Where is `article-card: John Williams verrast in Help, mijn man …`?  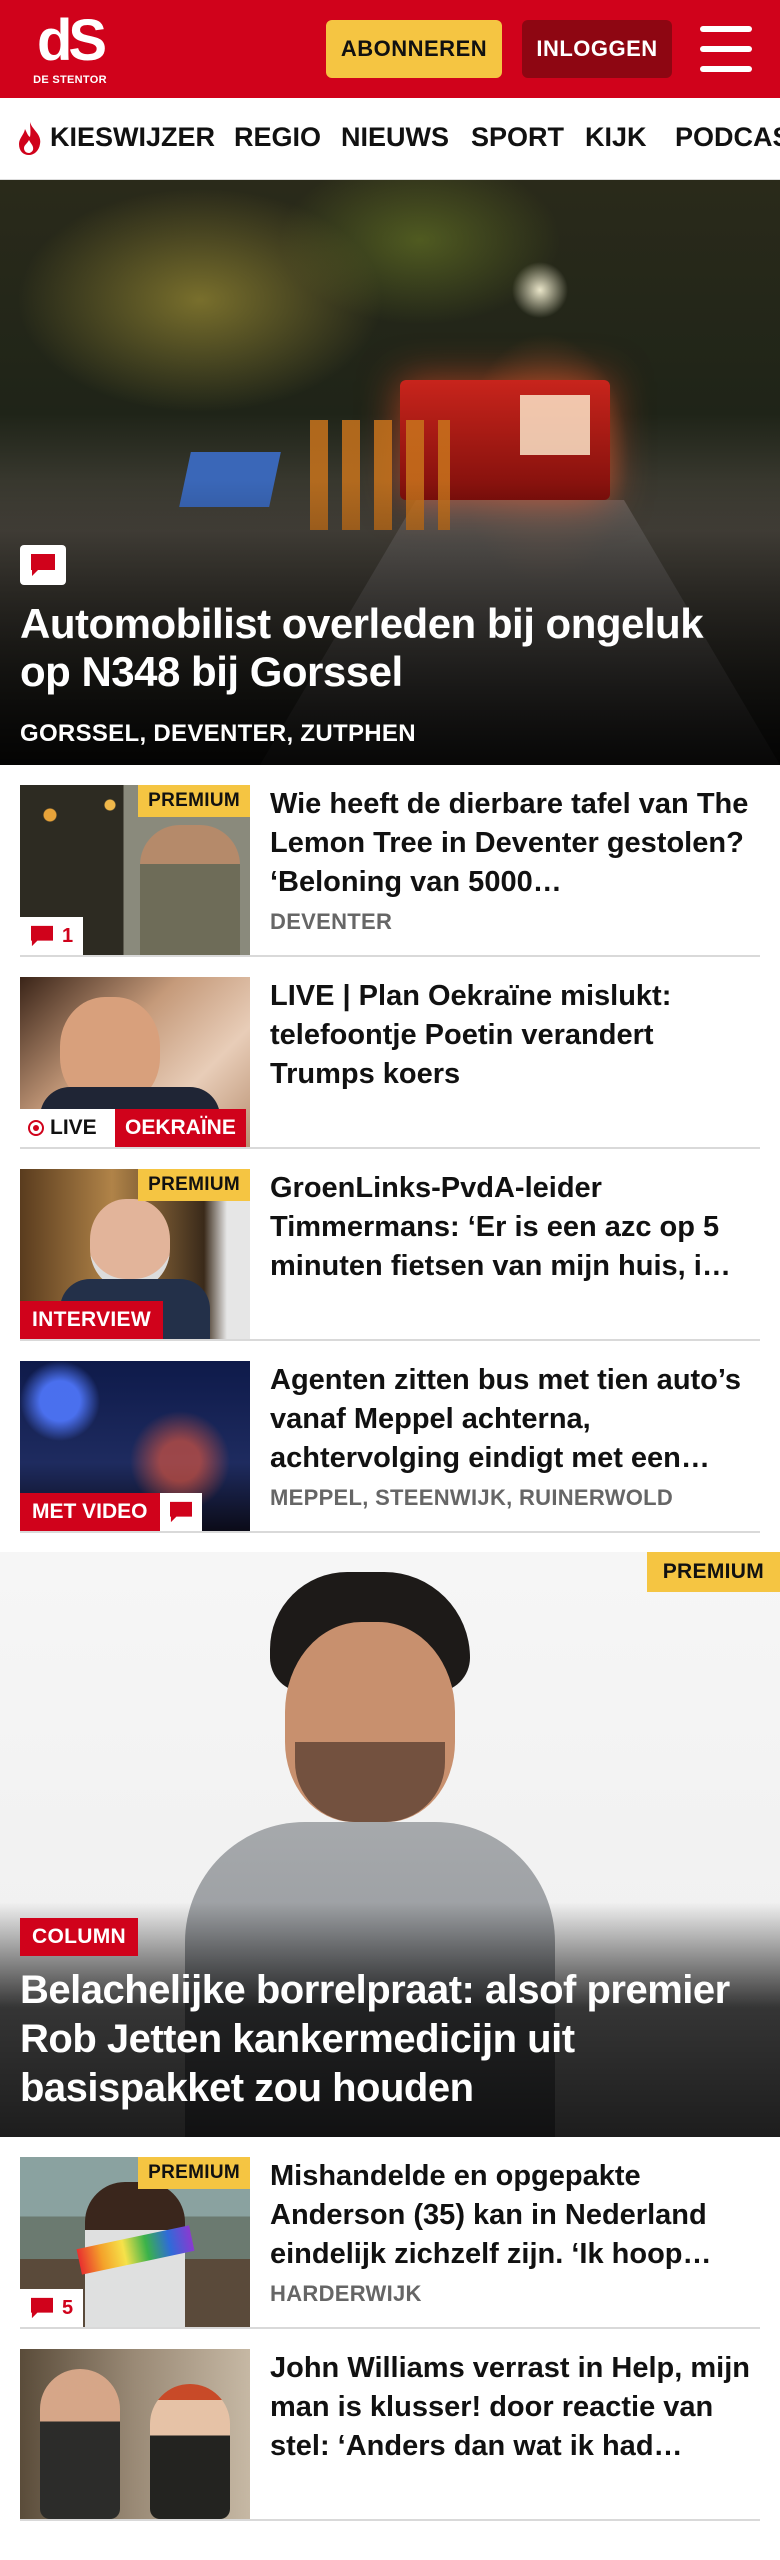
article-card: John Williams verrast in Help, mijn man … is located at coordinates (390, 2425).